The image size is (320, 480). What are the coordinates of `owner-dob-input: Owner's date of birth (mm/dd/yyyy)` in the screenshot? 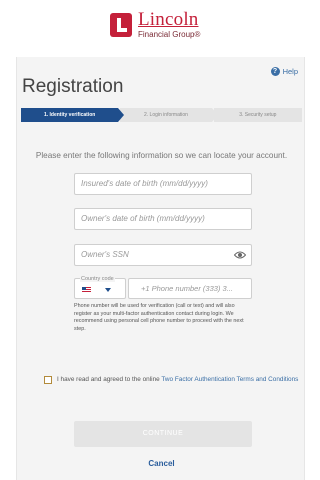 It's located at (163, 219).